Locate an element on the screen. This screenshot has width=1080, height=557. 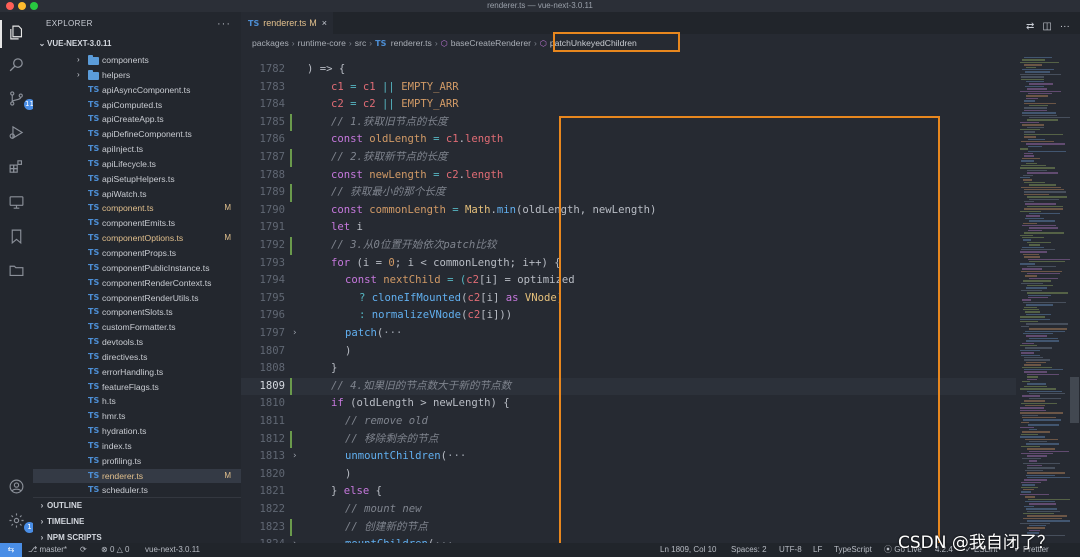
tree-file: TS h.ts is located at coordinates (137, 401).